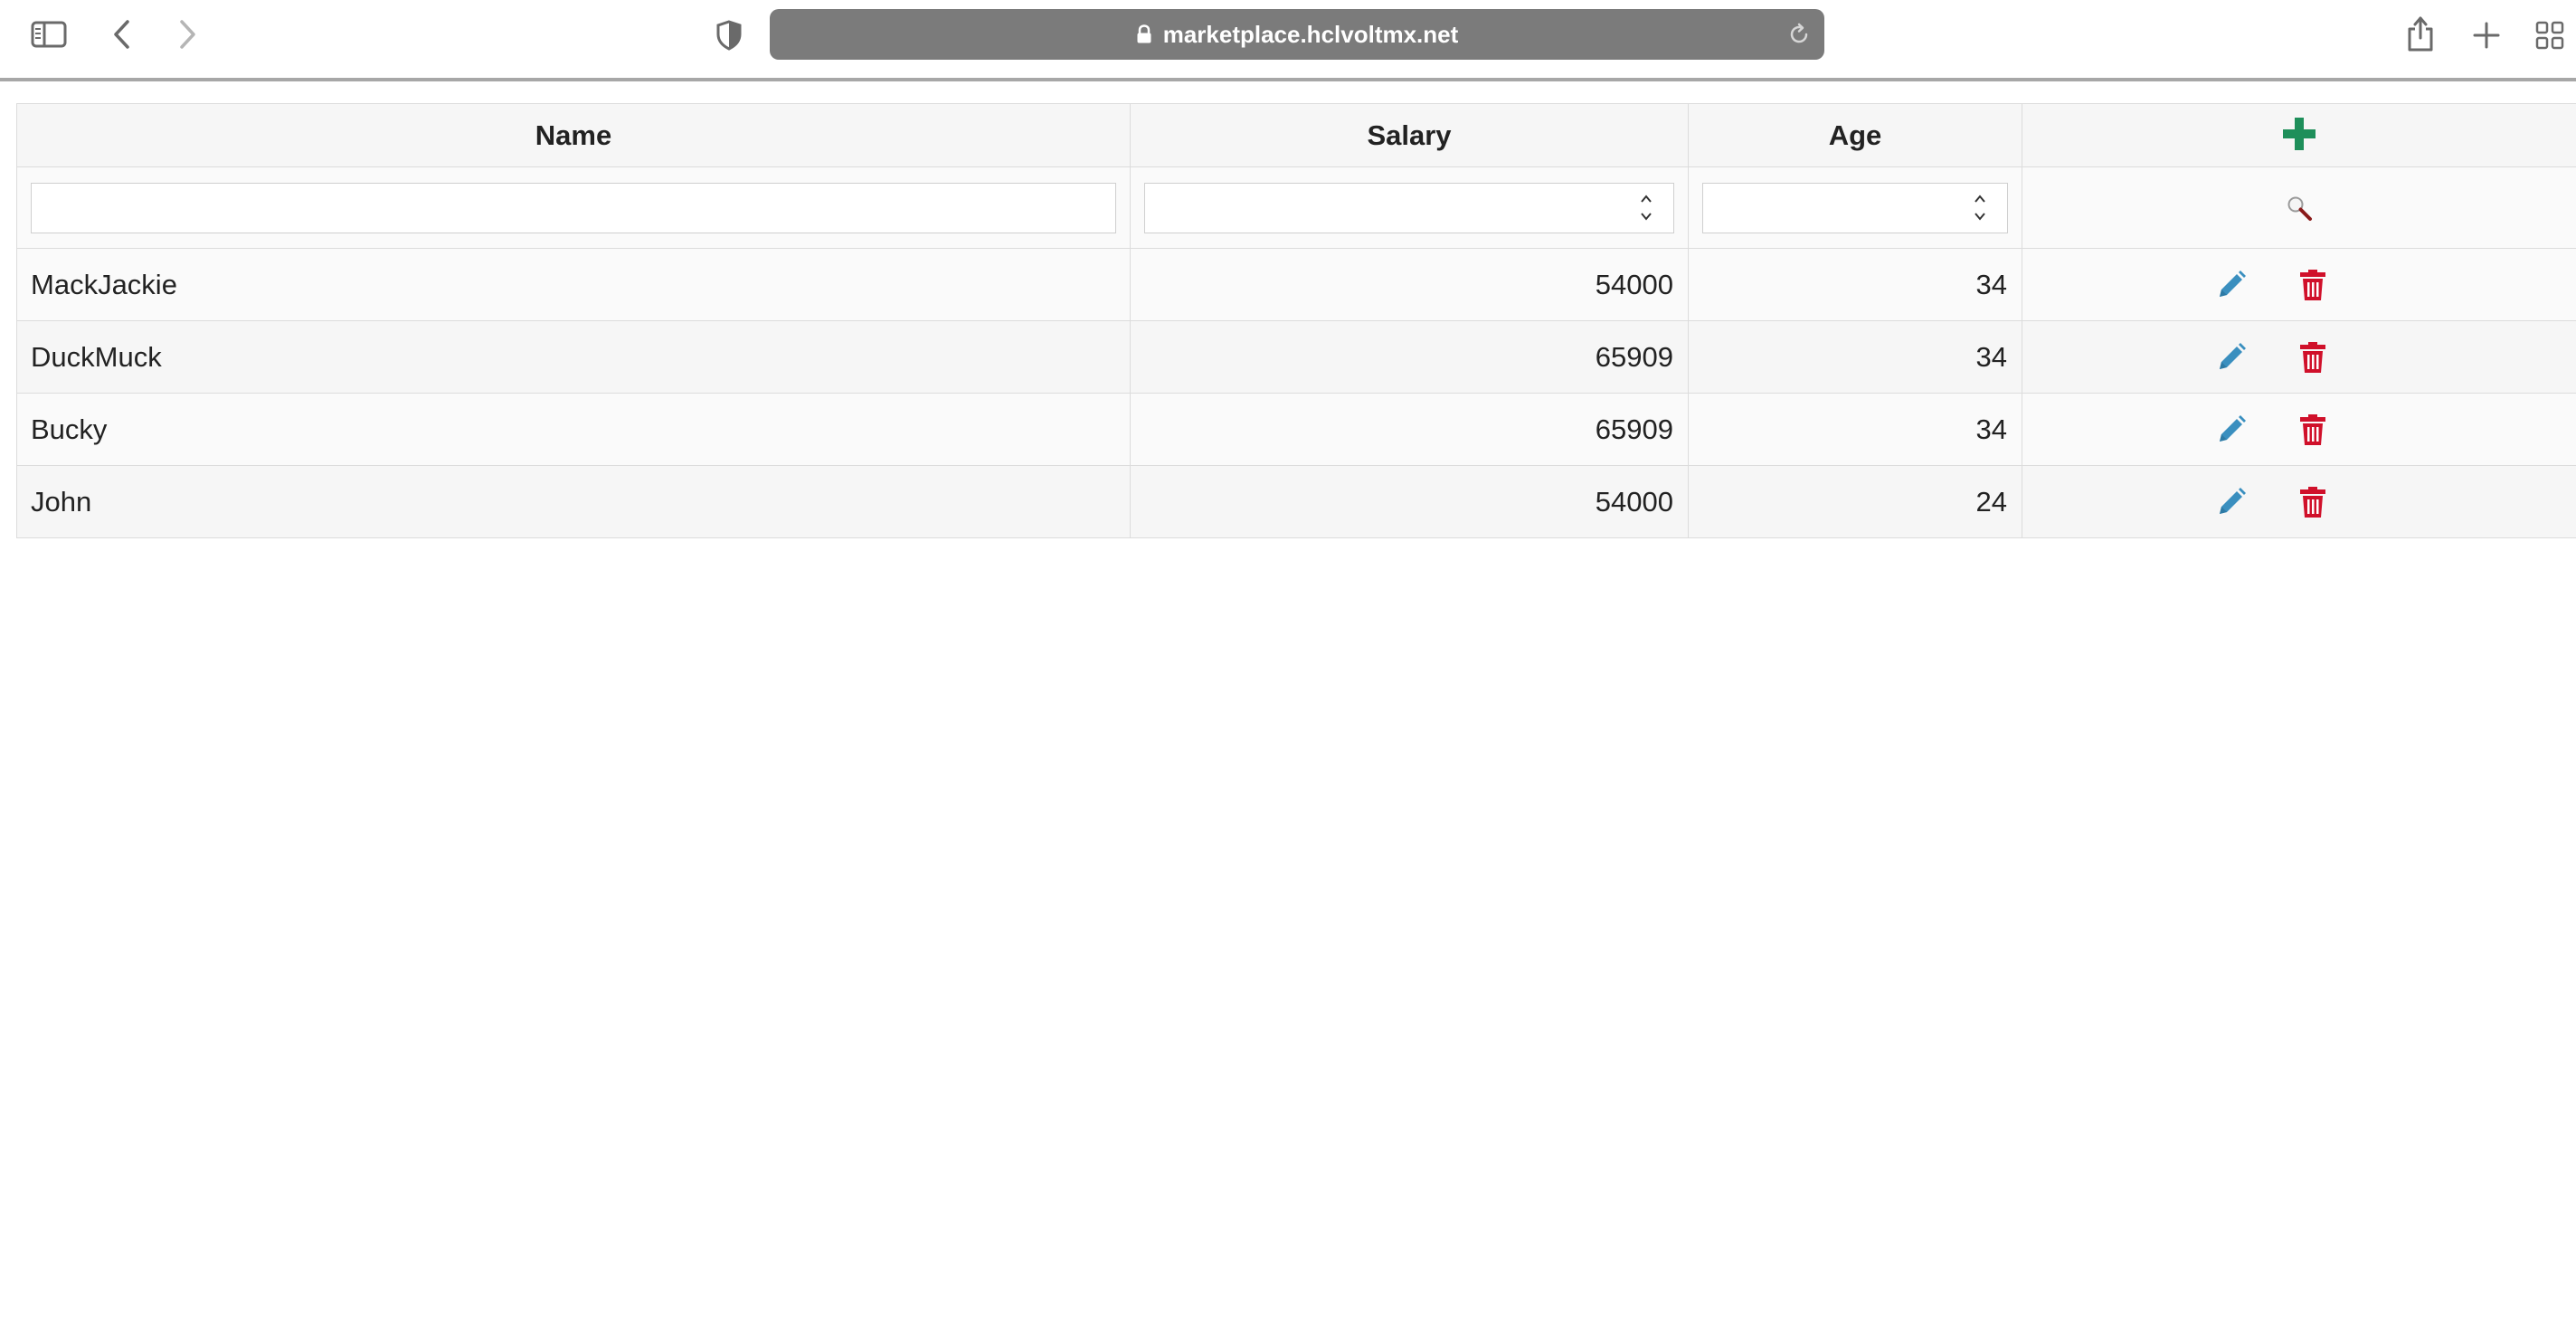 This screenshot has width=2576, height=1330. I want to click on column-header-salary: Salary, so click(1409, 135).